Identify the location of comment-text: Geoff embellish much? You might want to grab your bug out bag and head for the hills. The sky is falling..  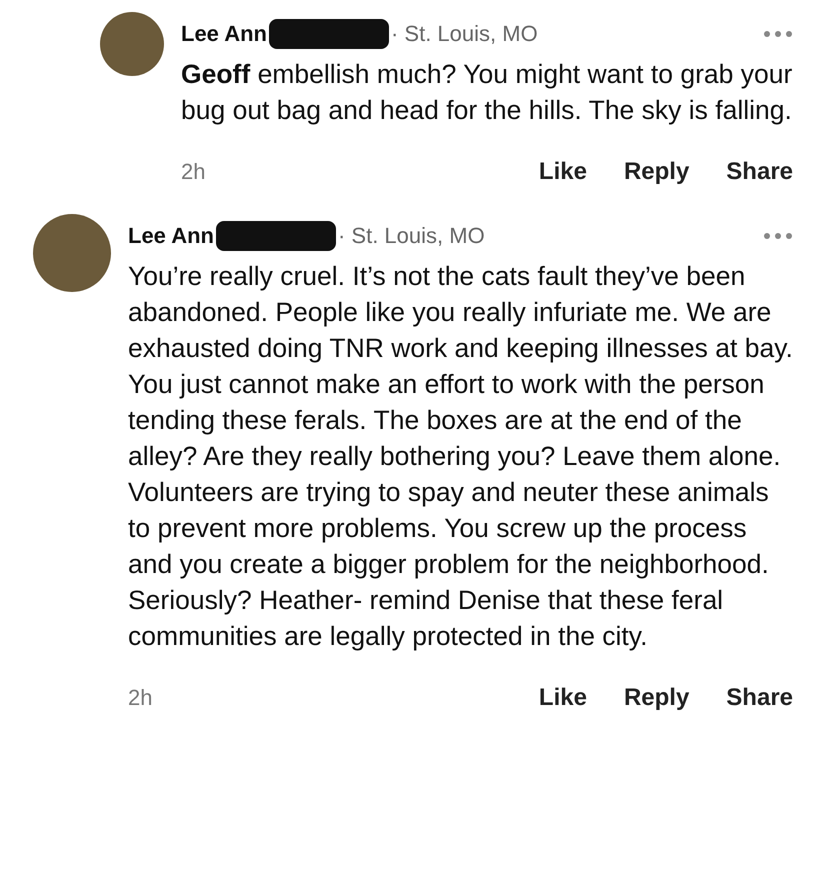
(487, 92).